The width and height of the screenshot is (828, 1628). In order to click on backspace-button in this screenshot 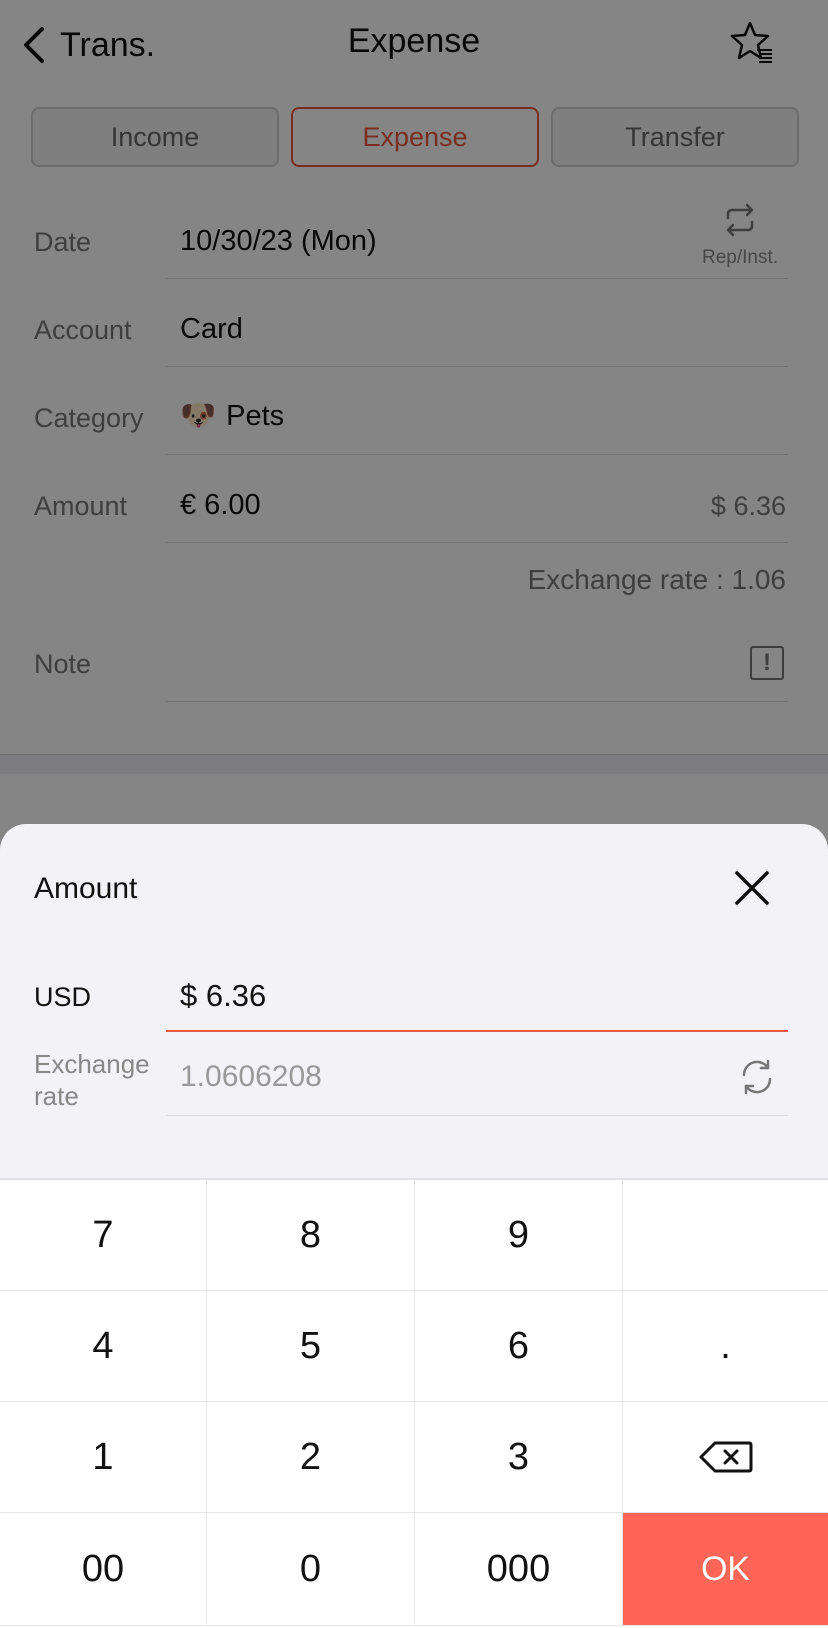, I will do `click(725, 1457)`.